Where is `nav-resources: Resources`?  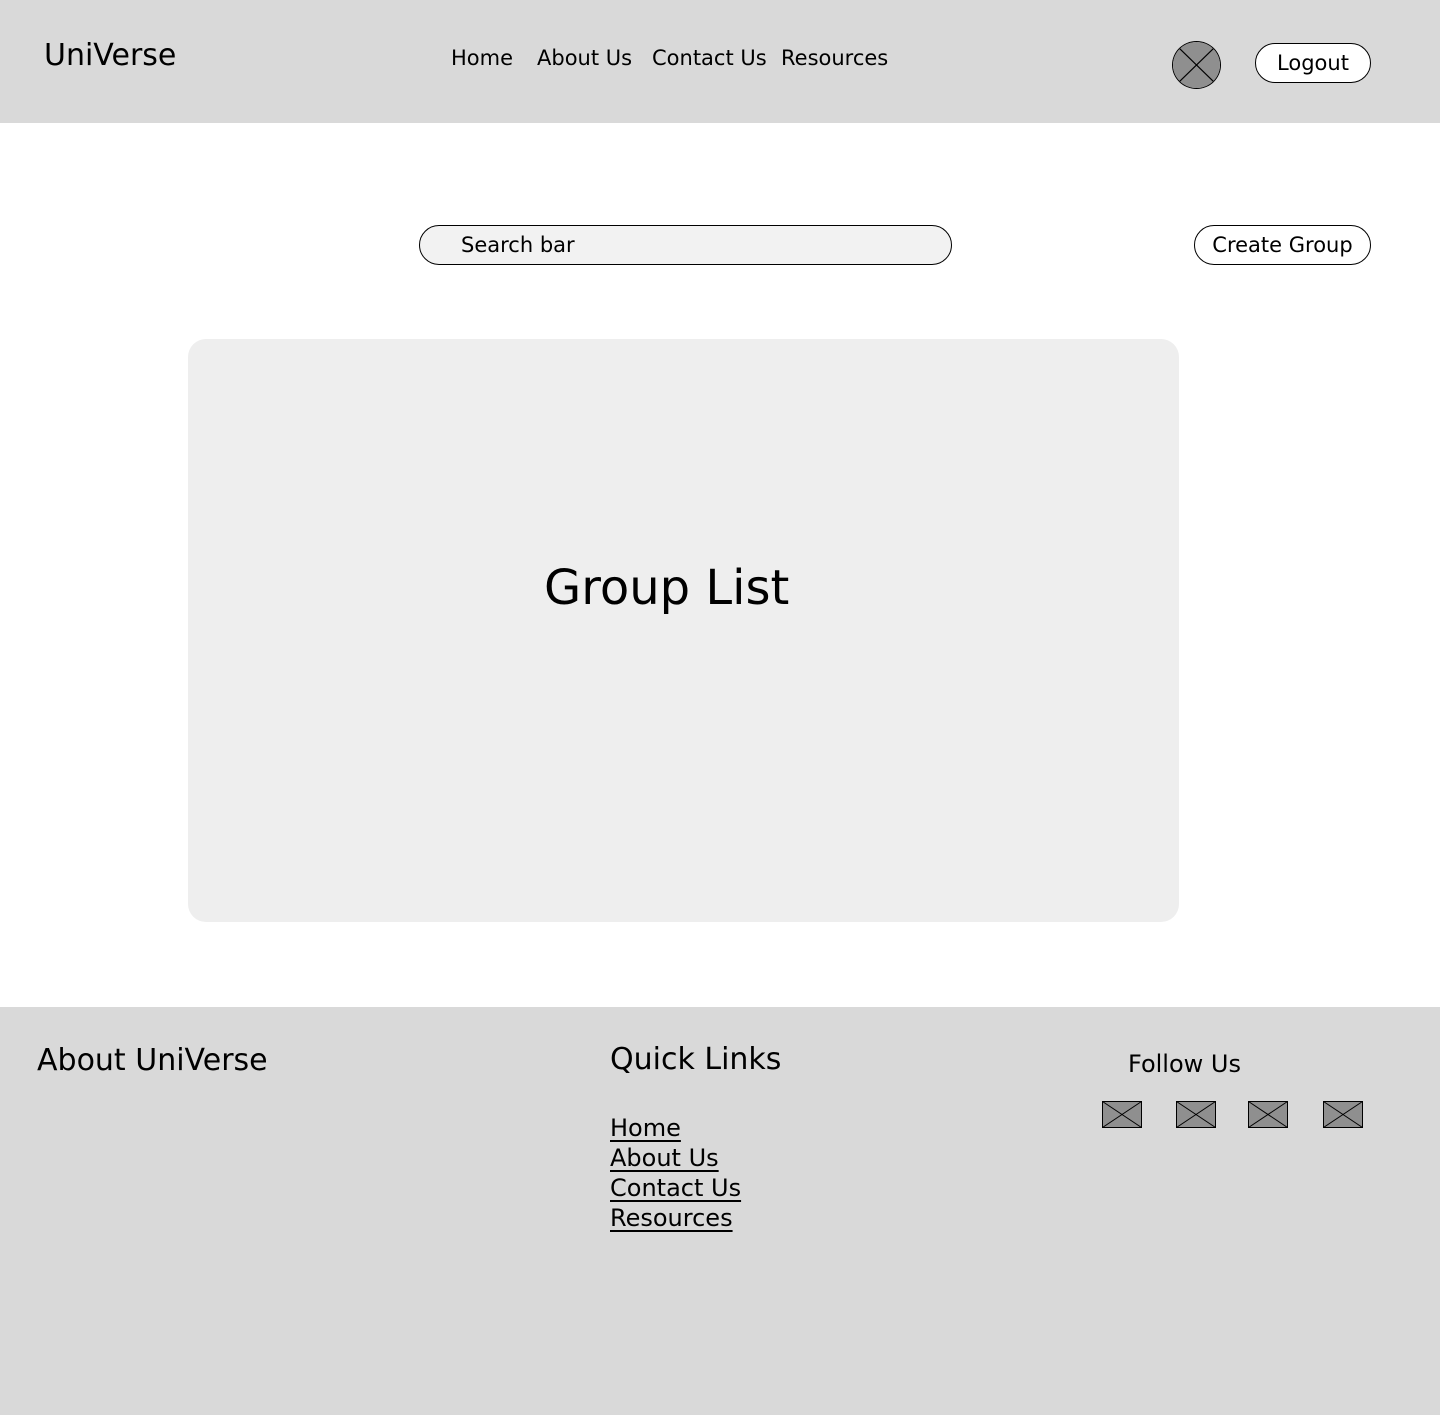 nav-resources: Resources is located at coordinates (834, 58).